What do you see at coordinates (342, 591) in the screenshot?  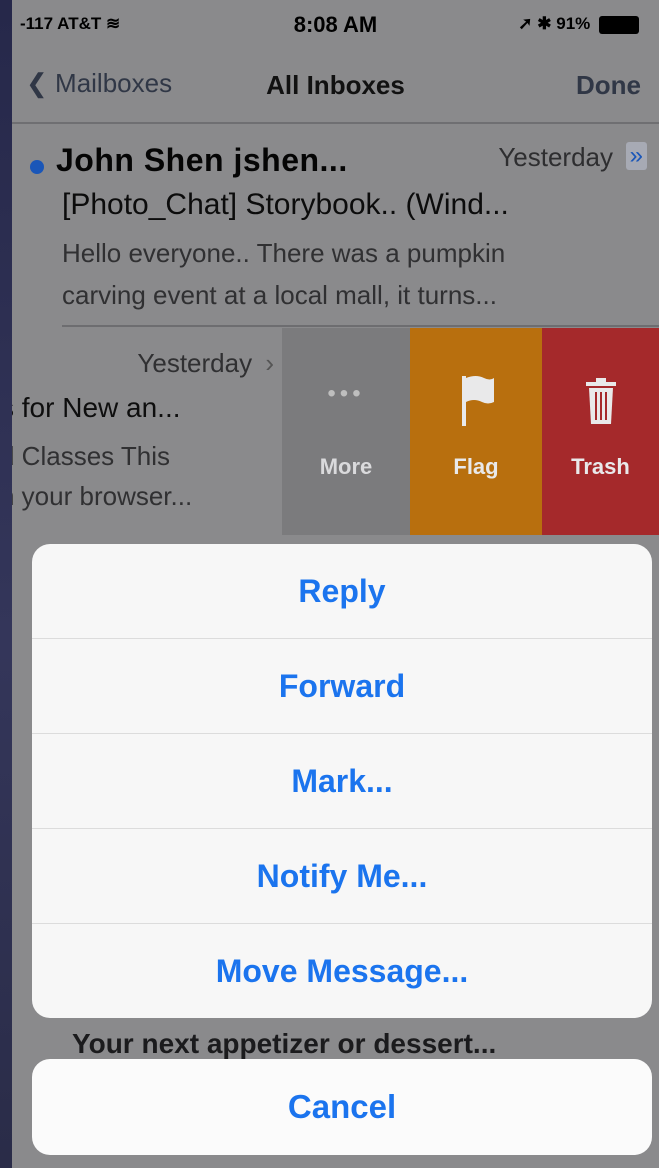 I see `reply-button: Reply` at bounding box center [342, 591].